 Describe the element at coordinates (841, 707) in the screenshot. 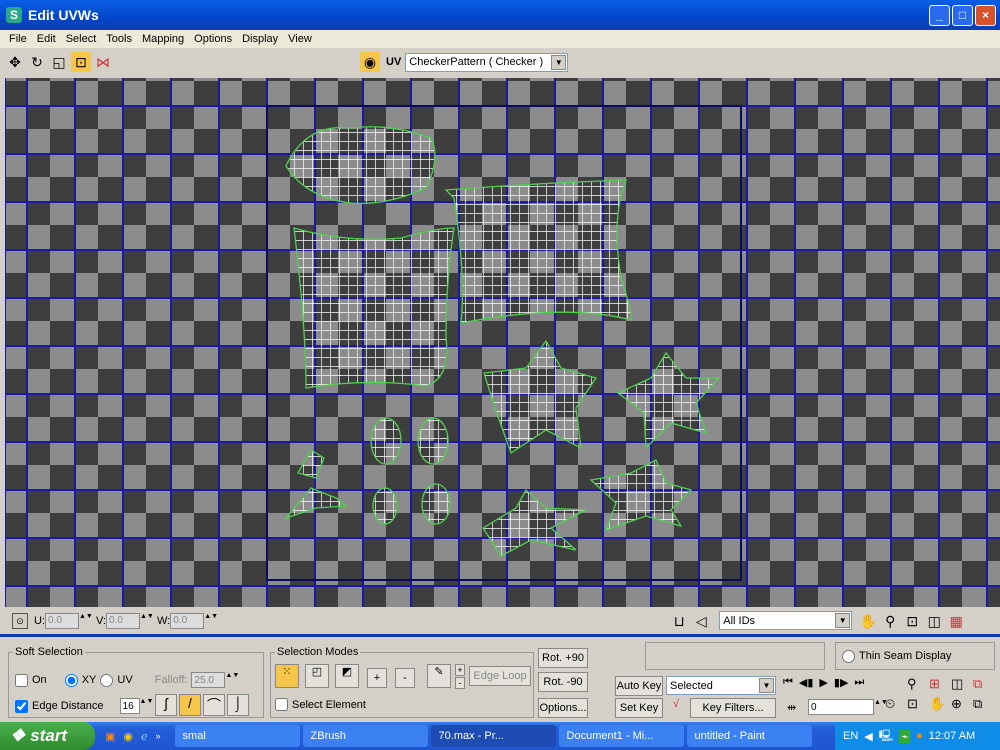

I see `frame-input` at that location.